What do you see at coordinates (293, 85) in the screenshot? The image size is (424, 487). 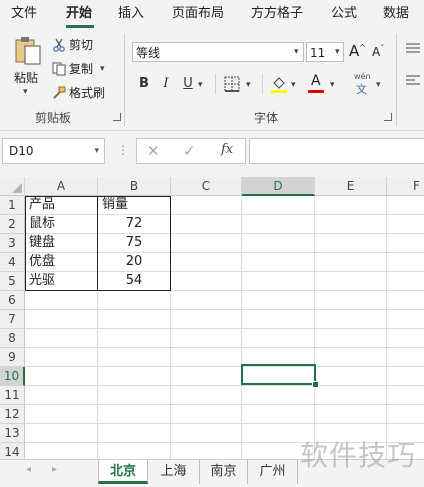 I see `fill-color-dropdown-icon: ▾` at bounding box center [293, 85].